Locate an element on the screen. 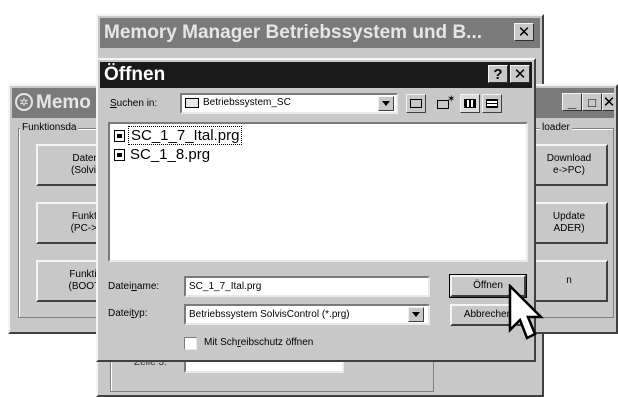 Image resolution: width=618 pixels, height=397 pixels. list-item: SC_1_7_Ital.prg is located at coordinates (178, 135).